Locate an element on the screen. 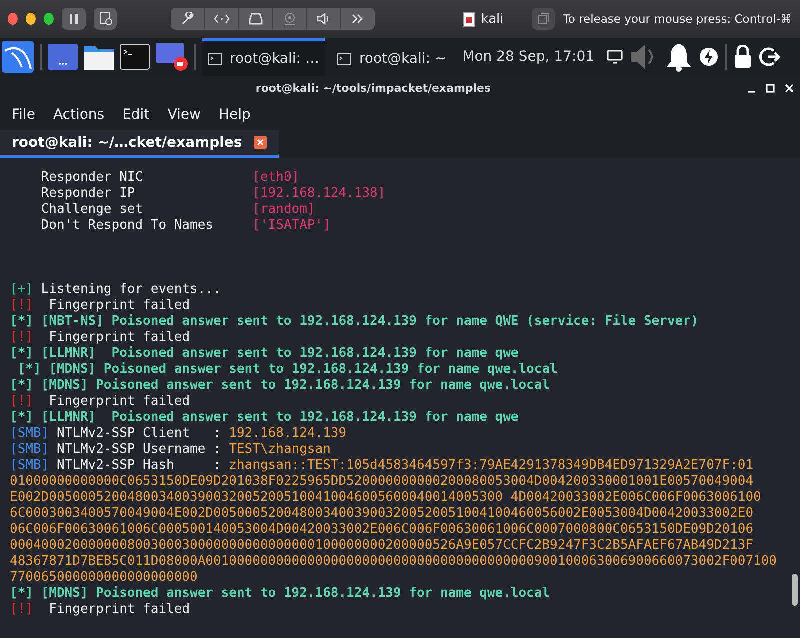  mouse-release-hint: To release your mouse press: Control-⌘ is located at coordinates (677, 19).